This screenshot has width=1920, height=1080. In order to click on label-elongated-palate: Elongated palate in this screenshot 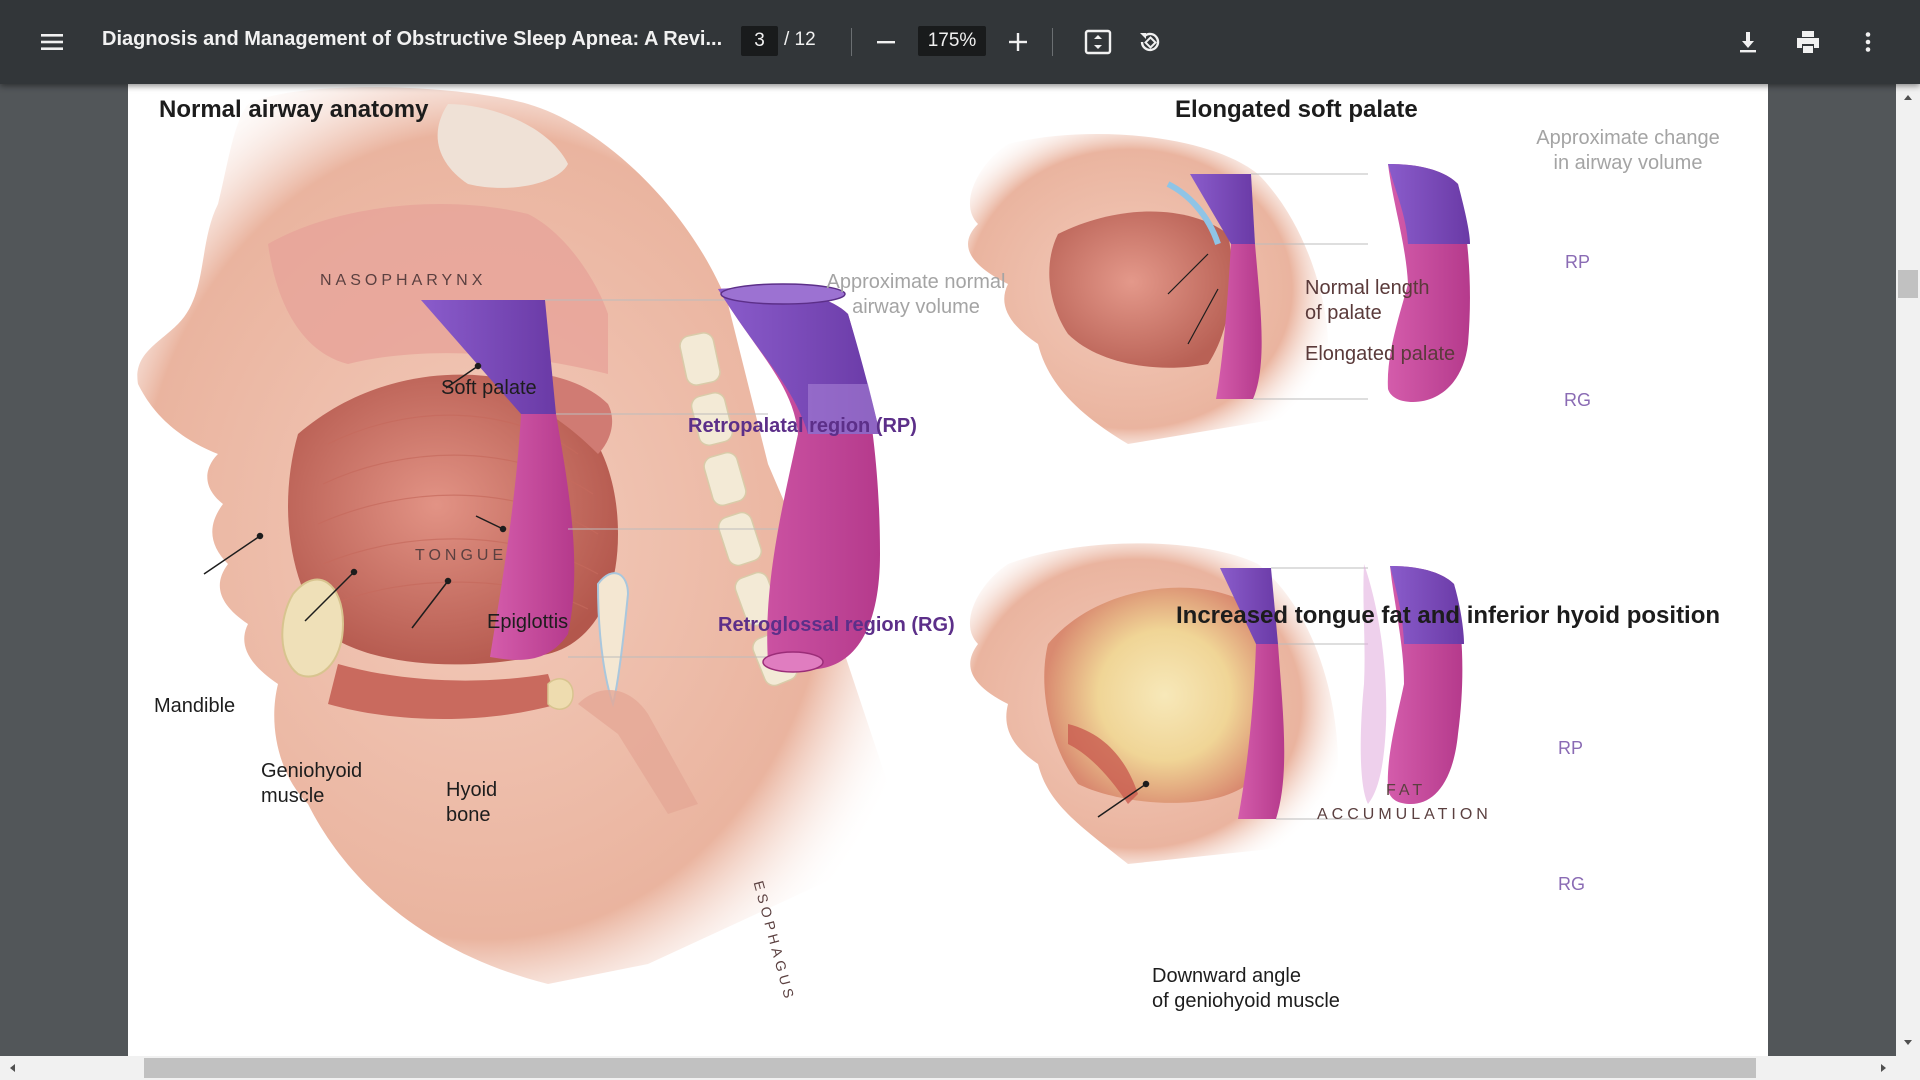, I will do `click(1380, 354)`.